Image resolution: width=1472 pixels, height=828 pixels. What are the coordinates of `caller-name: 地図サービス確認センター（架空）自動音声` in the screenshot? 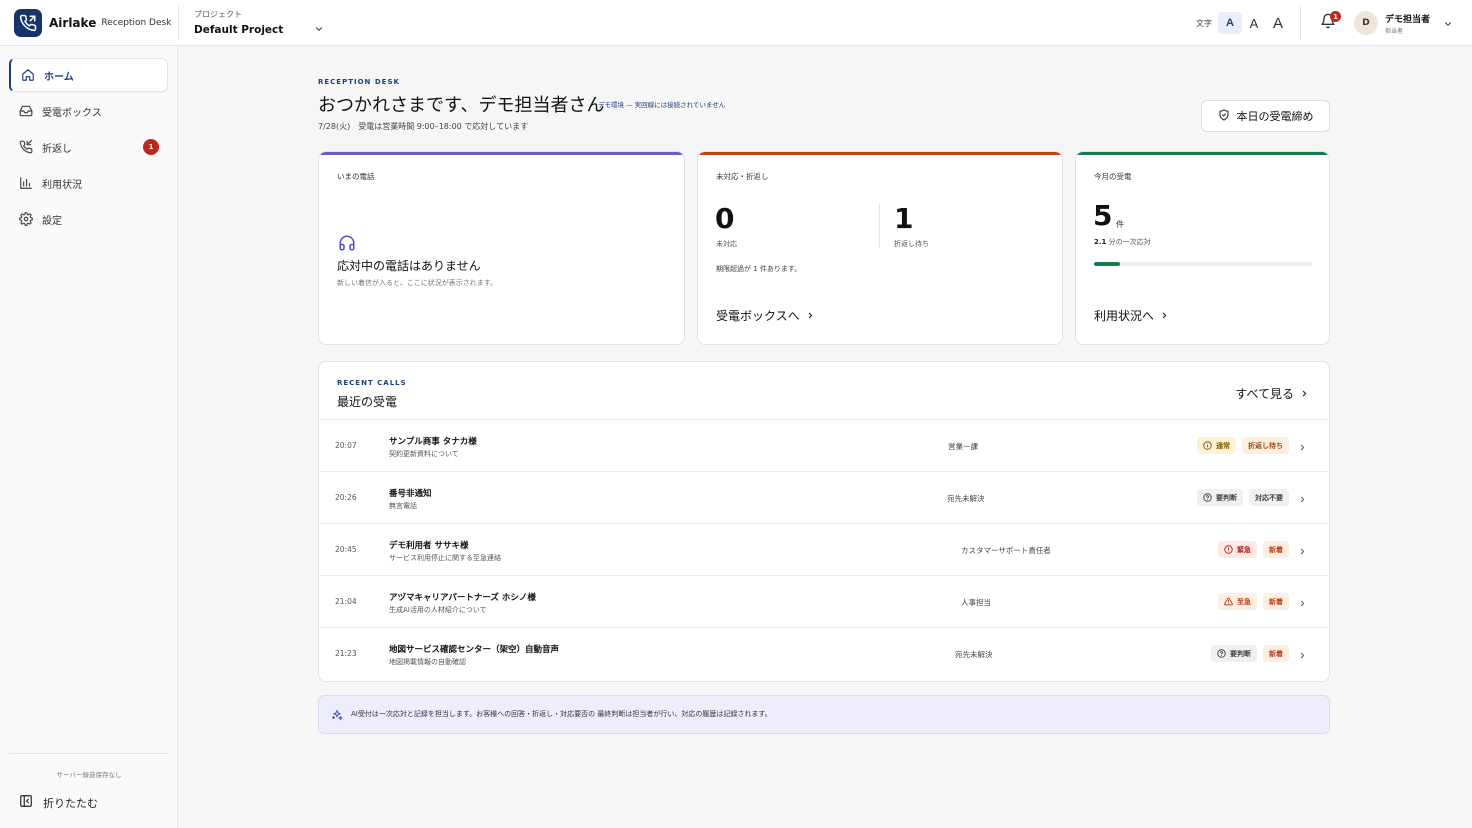 It's located at (474, 650).